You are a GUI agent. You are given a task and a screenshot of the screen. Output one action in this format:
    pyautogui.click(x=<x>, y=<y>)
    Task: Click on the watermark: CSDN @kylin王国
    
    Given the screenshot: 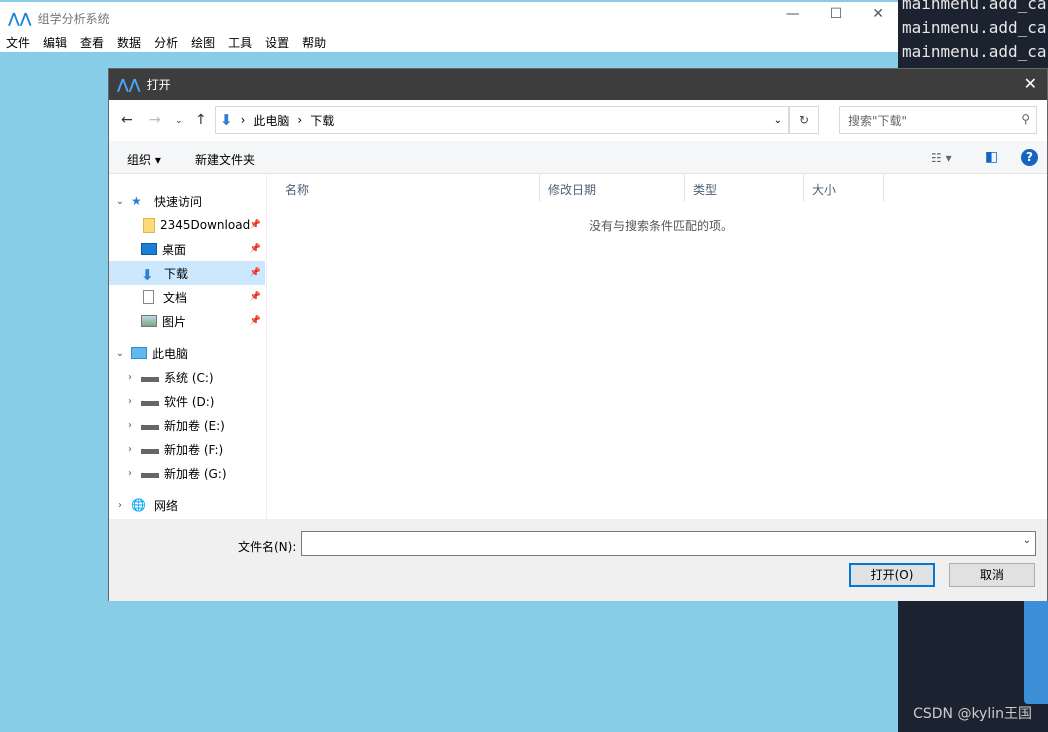 What is the action you would take?
    pyautogui.click(x=972, y=714)
    